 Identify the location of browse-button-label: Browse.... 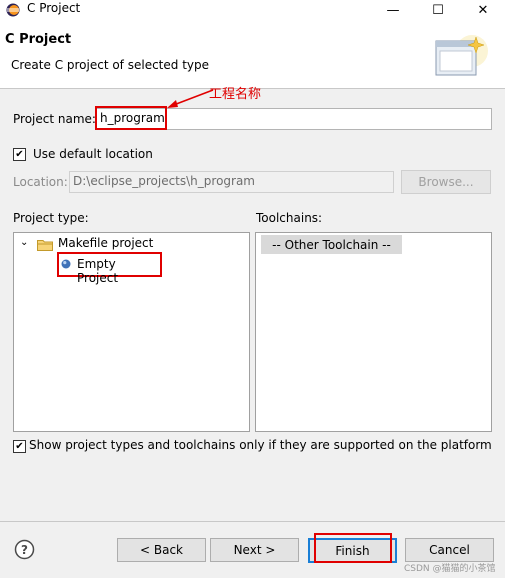
(446, 182).